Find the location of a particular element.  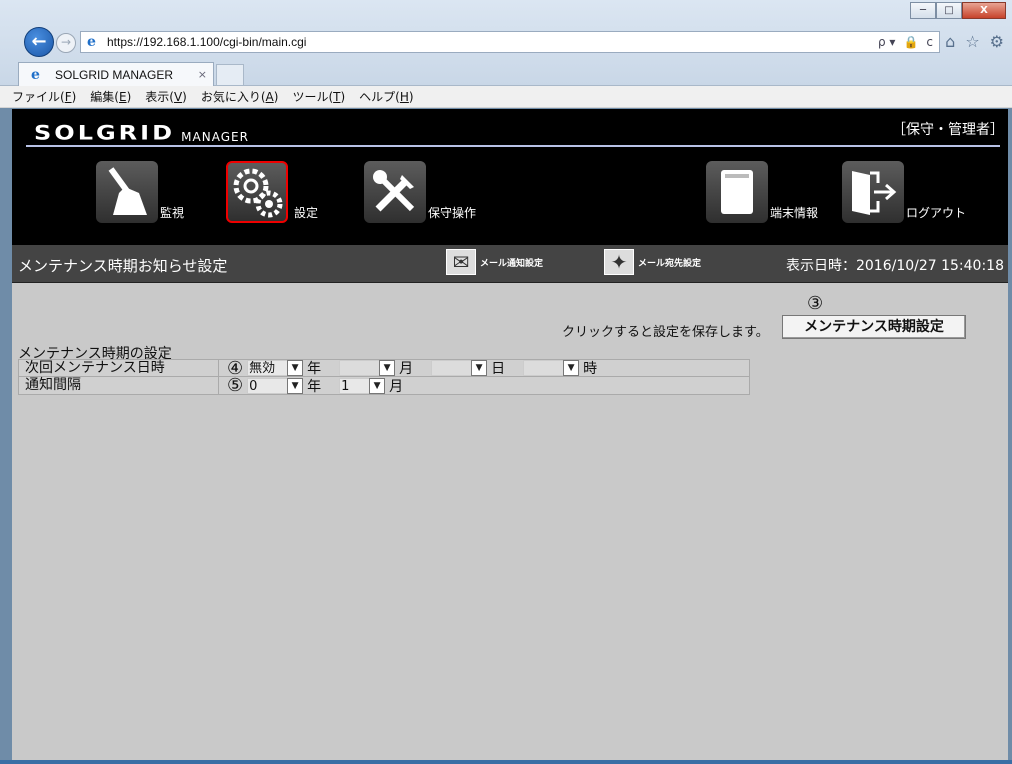

year-select: 無効 ▼ is located at coordinates (275, 368).